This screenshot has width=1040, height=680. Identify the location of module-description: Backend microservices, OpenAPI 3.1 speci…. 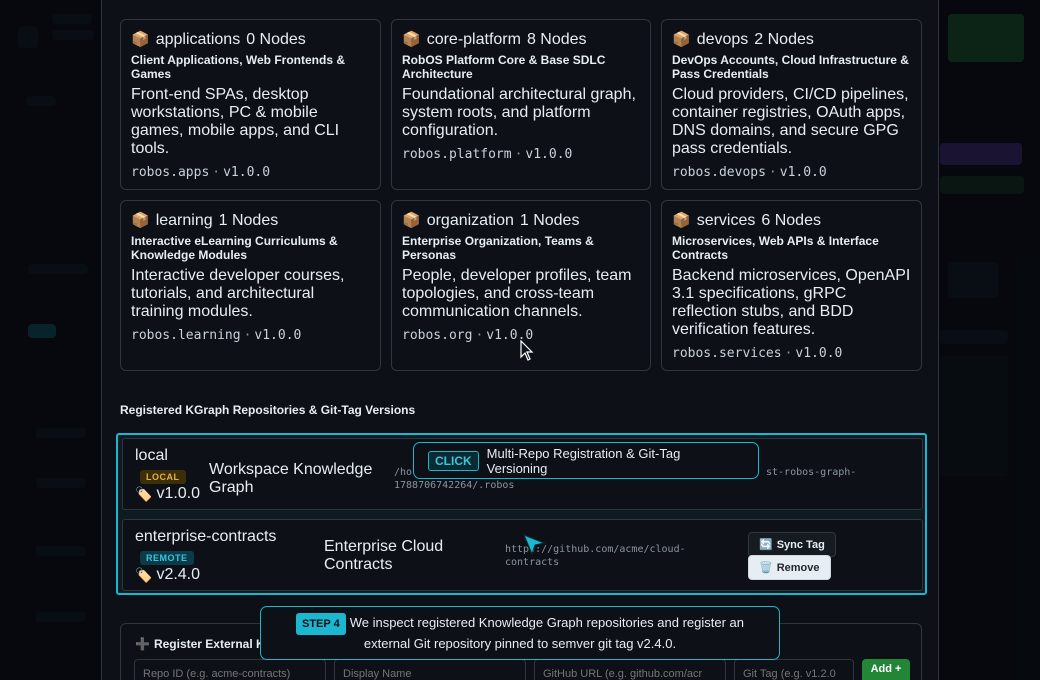
(791, 302).